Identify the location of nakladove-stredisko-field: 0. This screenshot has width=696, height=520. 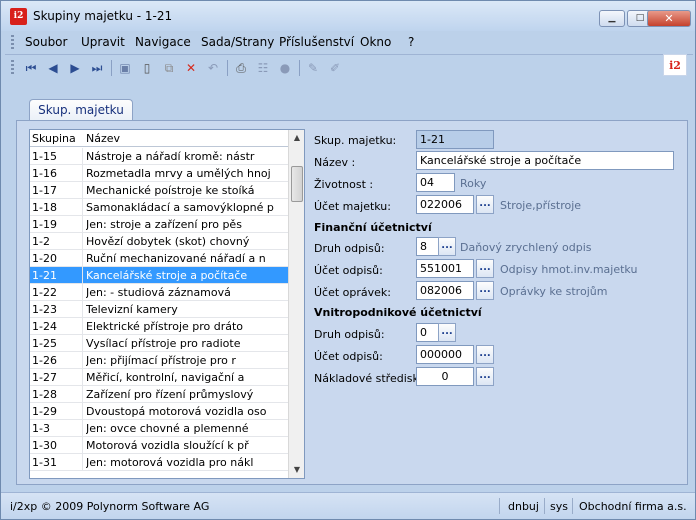
(445, 376).